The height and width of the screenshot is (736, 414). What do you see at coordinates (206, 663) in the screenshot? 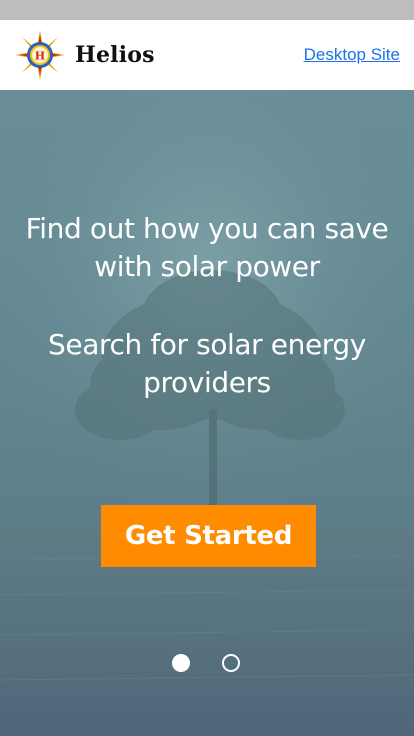
I see `carousel-pagination` at bounding box center [206, 663].